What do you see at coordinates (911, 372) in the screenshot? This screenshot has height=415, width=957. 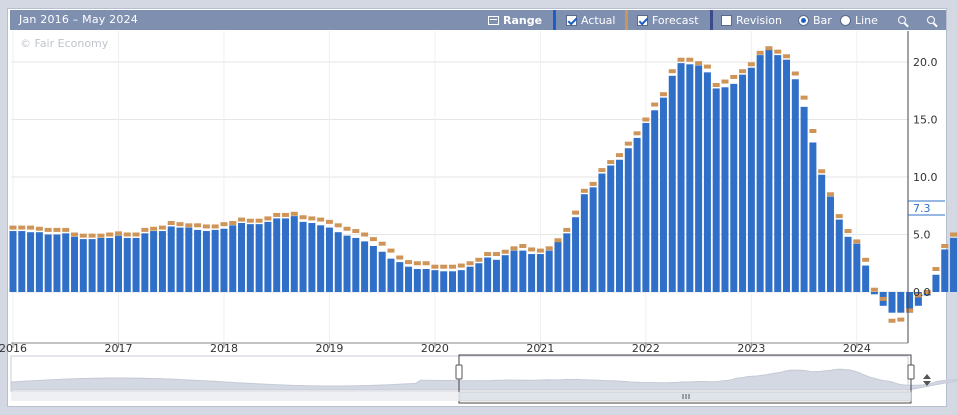 I see `navigator-right-handle` at bounding box center [911, 372].